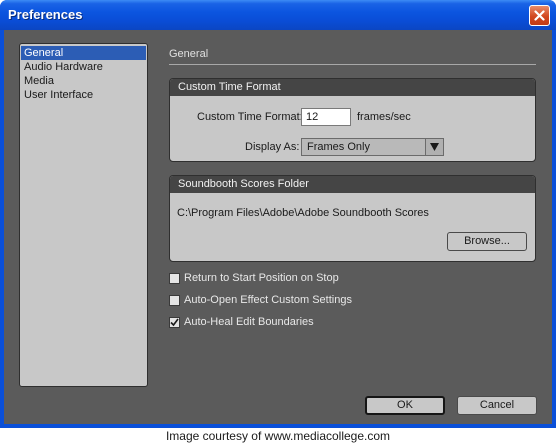  Describe the element at coordinates (189, 54) in the screenshot. I see `section-title: General` at that location.